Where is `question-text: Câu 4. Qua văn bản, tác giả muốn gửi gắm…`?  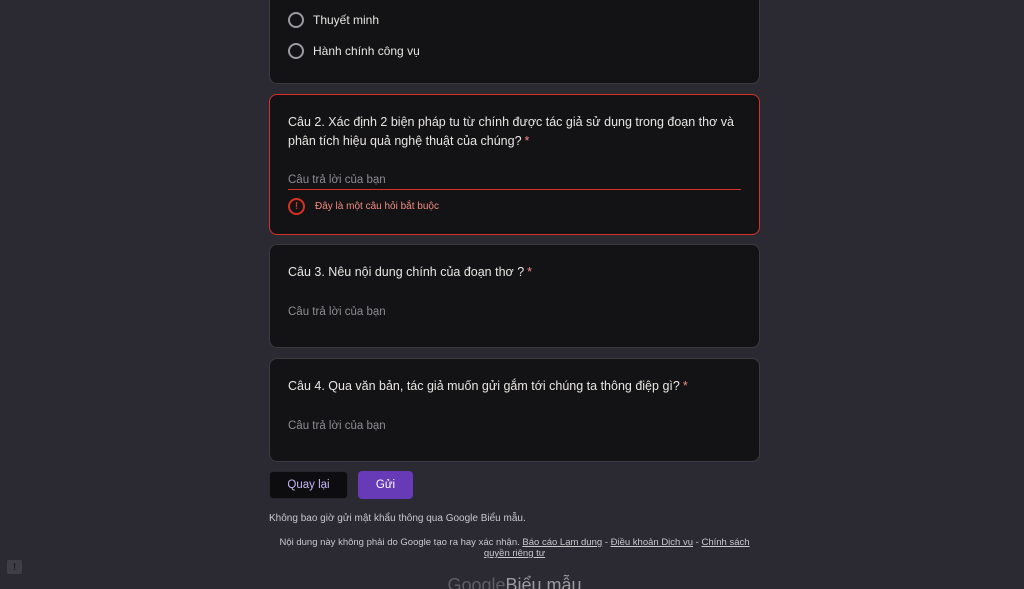
question-text: Câu 4. Qua văn bản, tác giả muốn gửi gắm… is located at coordinates (484, 386).